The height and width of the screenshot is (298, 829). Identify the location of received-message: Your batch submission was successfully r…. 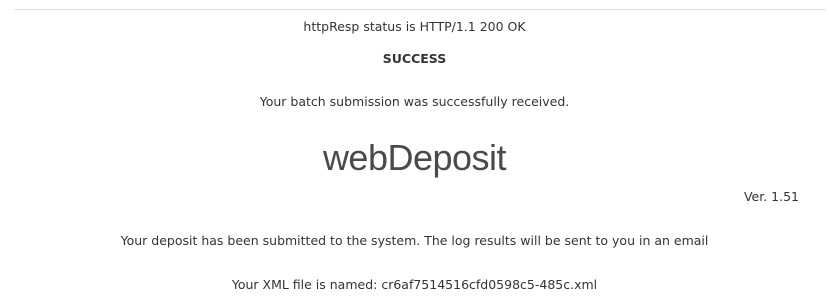
(414, 101).